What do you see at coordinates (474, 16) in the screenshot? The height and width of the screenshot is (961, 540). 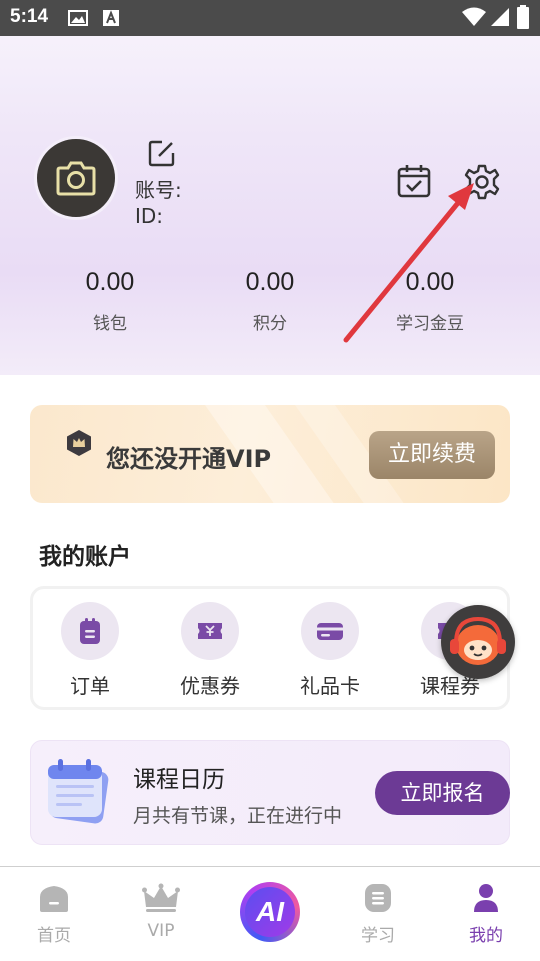 I see `wifi-icon` at bounding box center [474, 16].